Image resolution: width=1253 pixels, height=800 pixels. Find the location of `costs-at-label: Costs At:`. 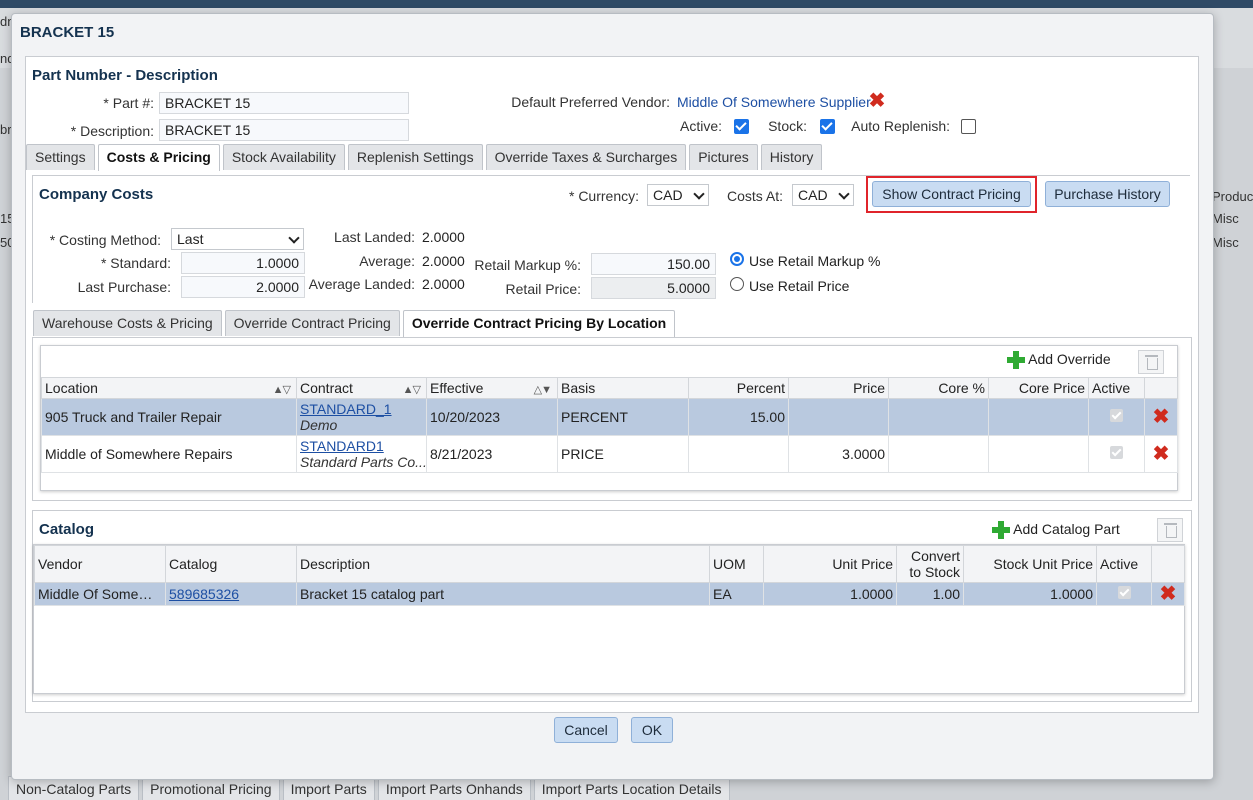

costs-at-label: Costs At: is located at coordinates (754, 196).